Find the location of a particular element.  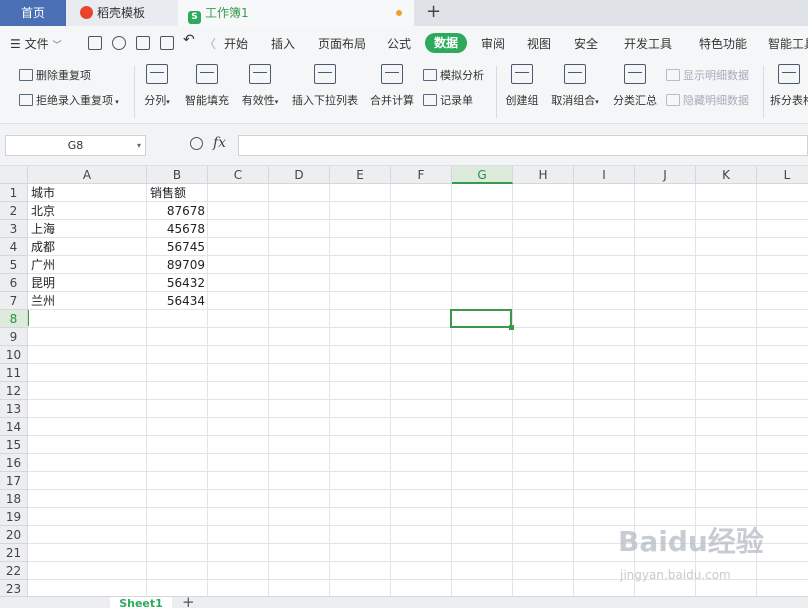

row-header-2: 2 is located at coordinates (14, 211).